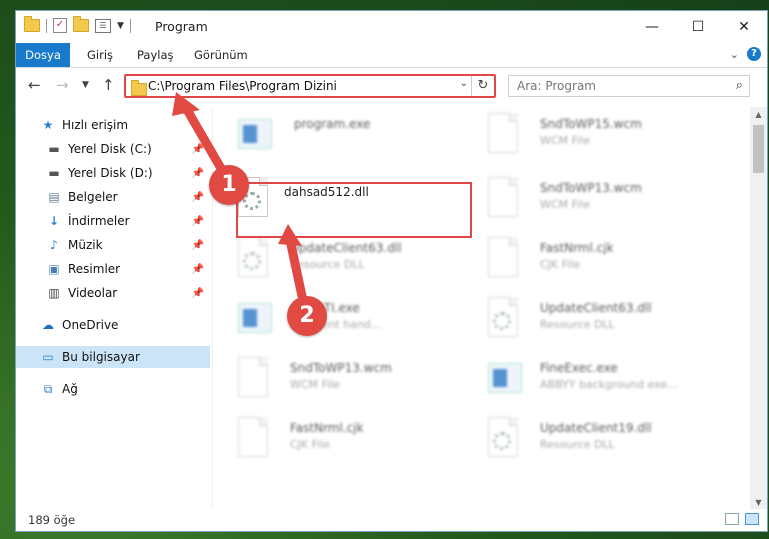 This screenshot has height=539, width=769. I want to click on document-icon: ▤, so click(54, 197).